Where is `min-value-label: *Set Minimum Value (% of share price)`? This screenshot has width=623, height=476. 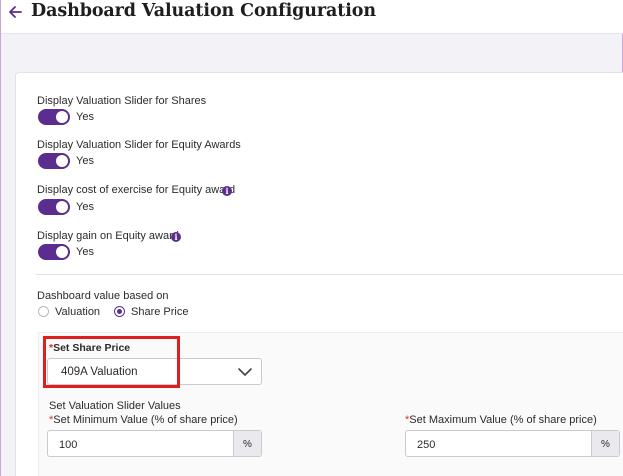 min-value-label: *Set Minimum Value (% of share price) is located at coordinates (143, 420).